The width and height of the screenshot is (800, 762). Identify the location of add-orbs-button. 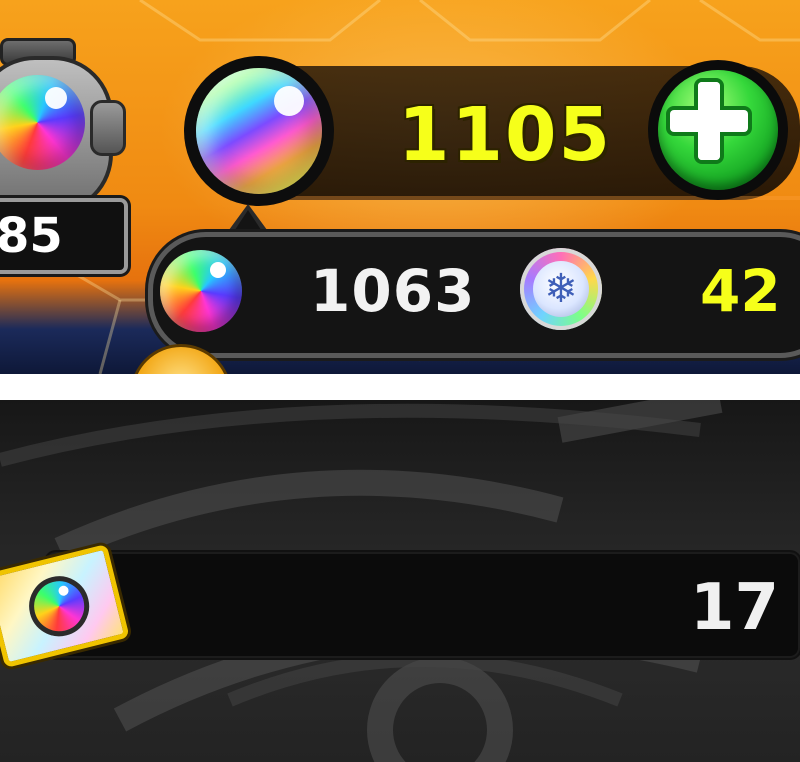
(718, 130).